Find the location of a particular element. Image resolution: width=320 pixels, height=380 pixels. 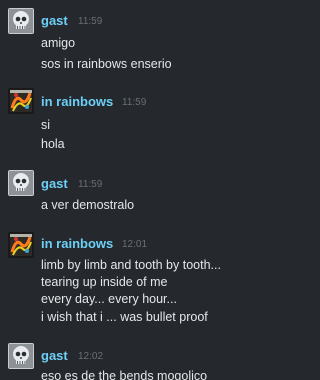

message-group: gast 12:02 eso es de the bends mogolico is located at coordinates (143, 357).